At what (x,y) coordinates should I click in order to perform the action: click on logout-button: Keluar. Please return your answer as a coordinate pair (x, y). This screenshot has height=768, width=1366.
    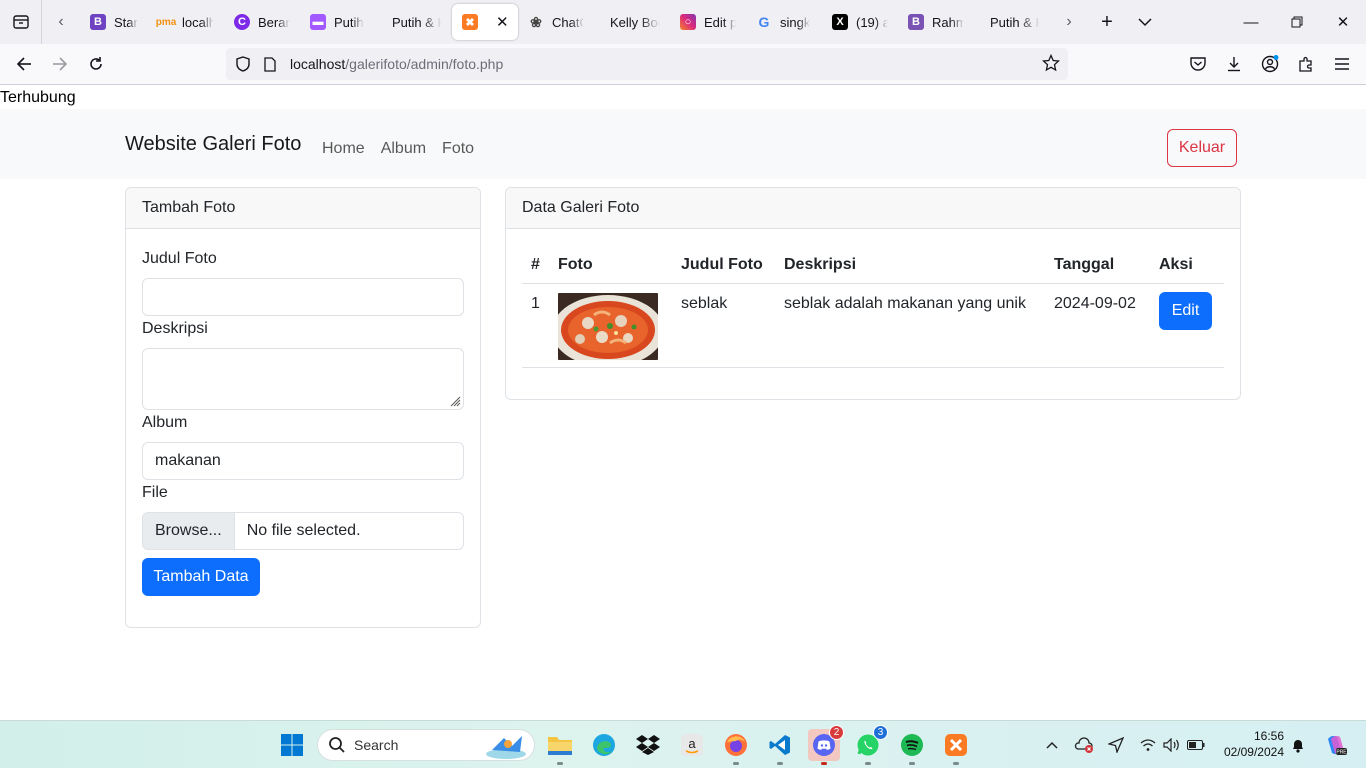
    Looking at the image, I should click on (1202, 148).